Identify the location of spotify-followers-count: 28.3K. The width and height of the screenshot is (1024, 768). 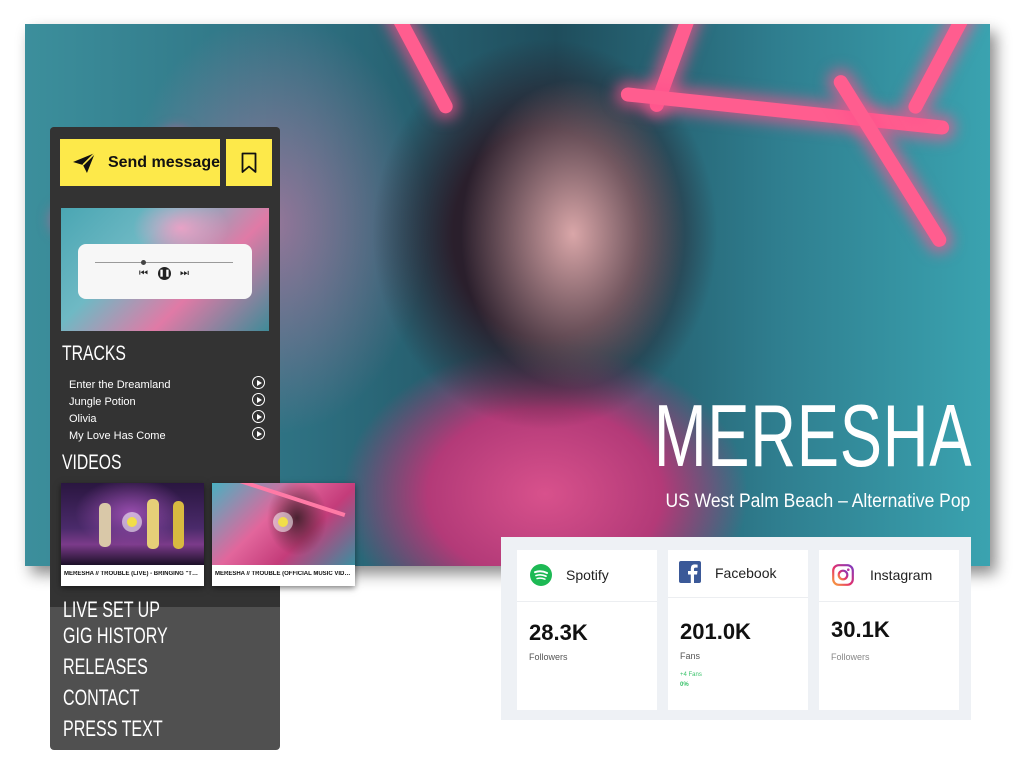
(558, 632).